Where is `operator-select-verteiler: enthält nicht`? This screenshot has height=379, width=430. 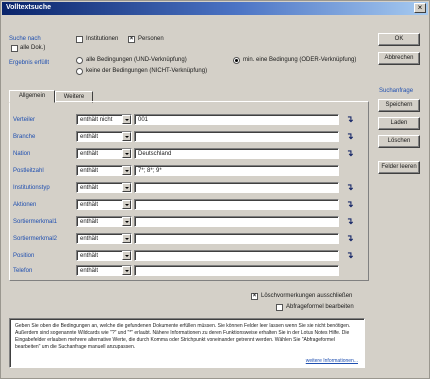 operator-select-verteiler: enthält nicht is located at coordinates (104, 119).